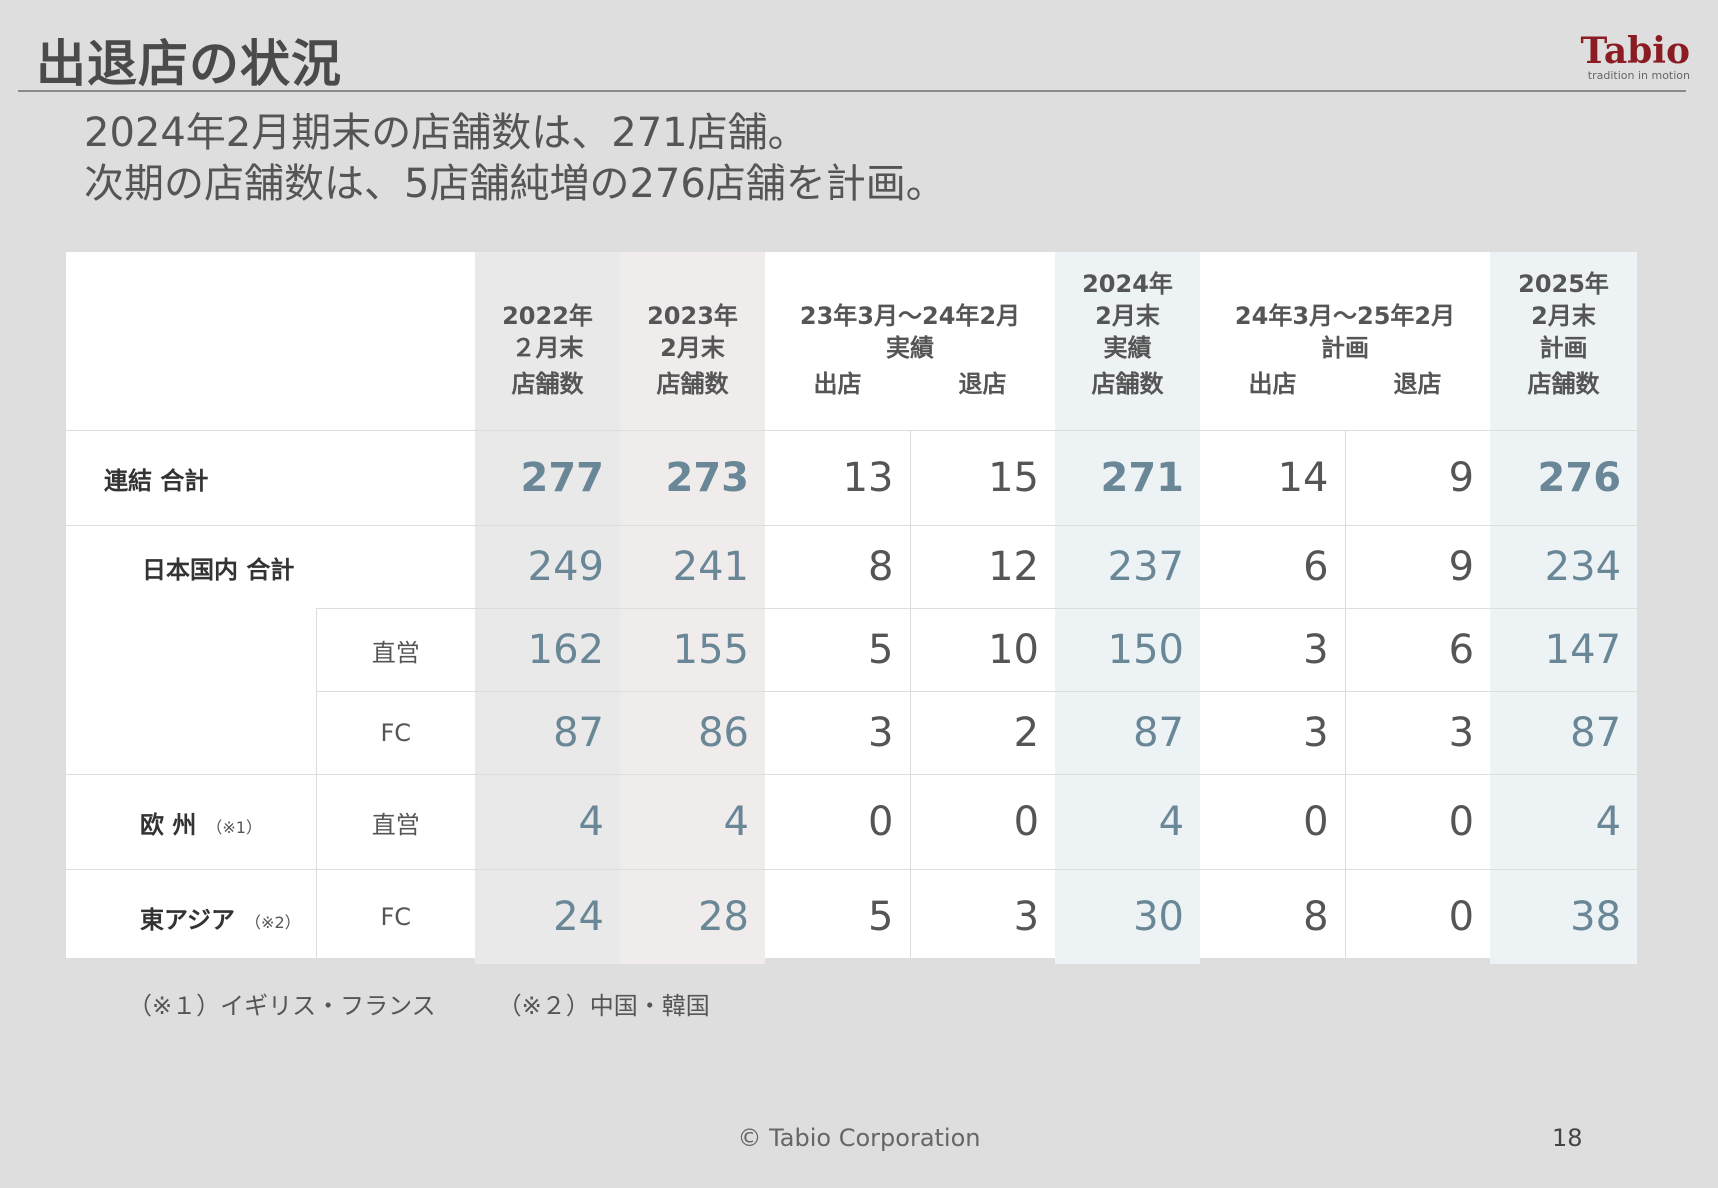 Image resolution: width=1718 pixels, height=1188 pixels. I want to click on row-label-domestic-fc: FC, so click(395, 733).